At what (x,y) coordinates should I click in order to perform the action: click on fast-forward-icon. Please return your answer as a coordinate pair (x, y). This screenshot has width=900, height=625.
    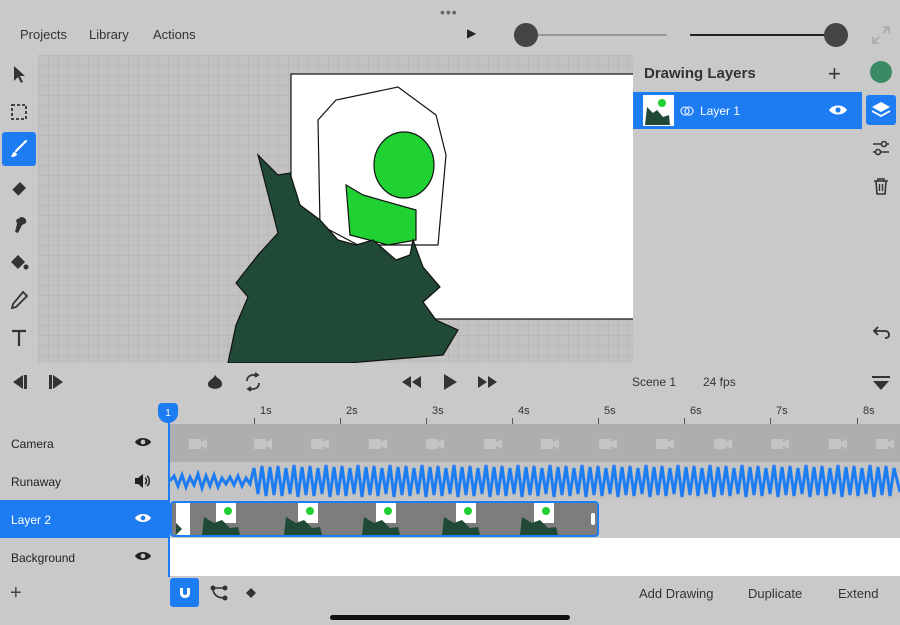
    Looking at the image, I should click on (488, 382).